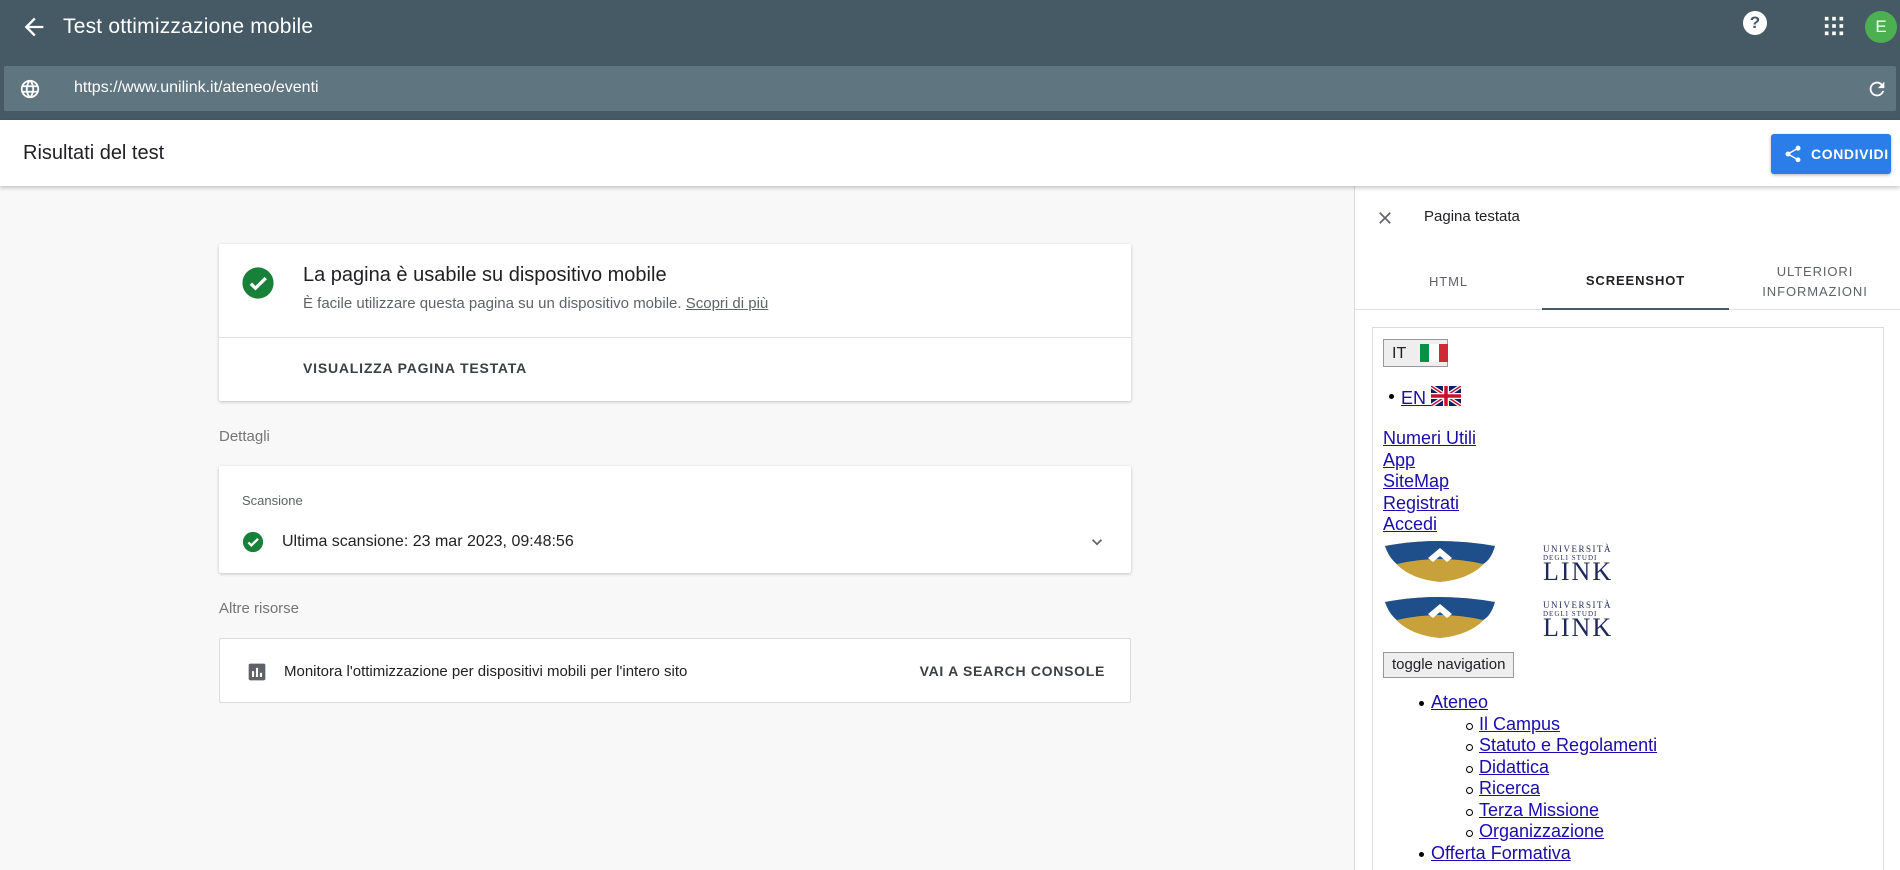  Describe the element at coordinates (1414, 398) in the screenshot. I see `lang-en-link: EN` at that location.